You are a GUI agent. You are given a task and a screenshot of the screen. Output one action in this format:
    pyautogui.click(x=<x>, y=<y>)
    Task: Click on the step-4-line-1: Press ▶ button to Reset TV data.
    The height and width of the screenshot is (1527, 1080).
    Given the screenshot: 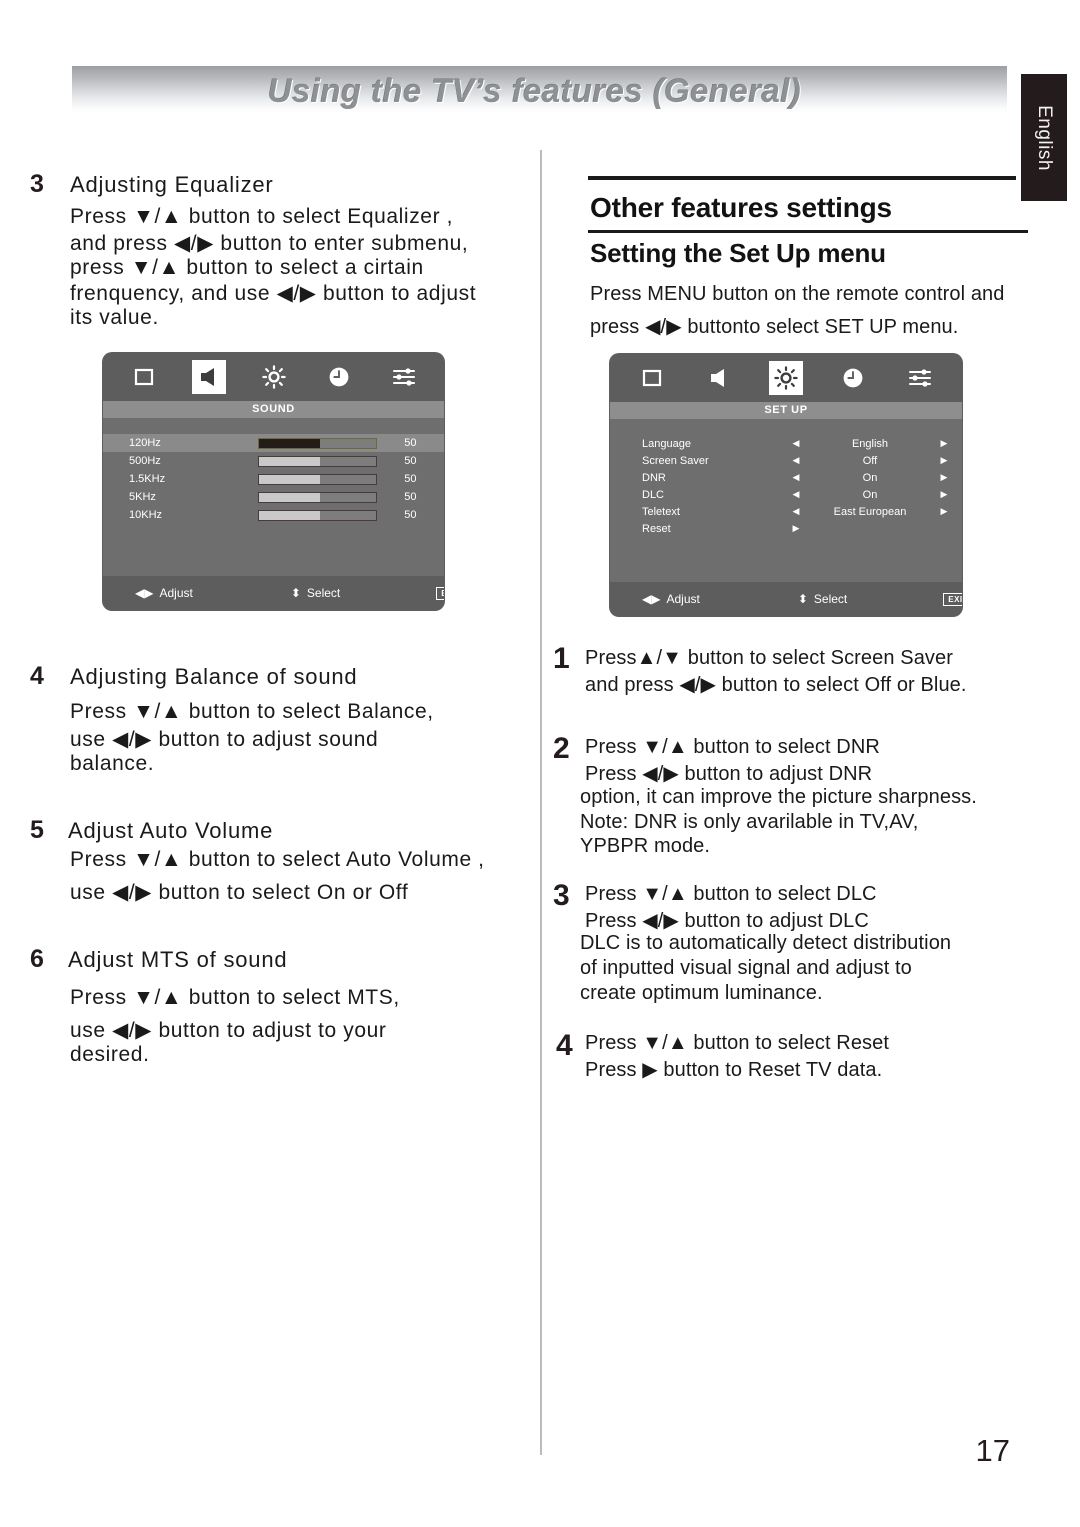 What is the action you would take?
    pyautogui.click(x=734, y=1070)
    